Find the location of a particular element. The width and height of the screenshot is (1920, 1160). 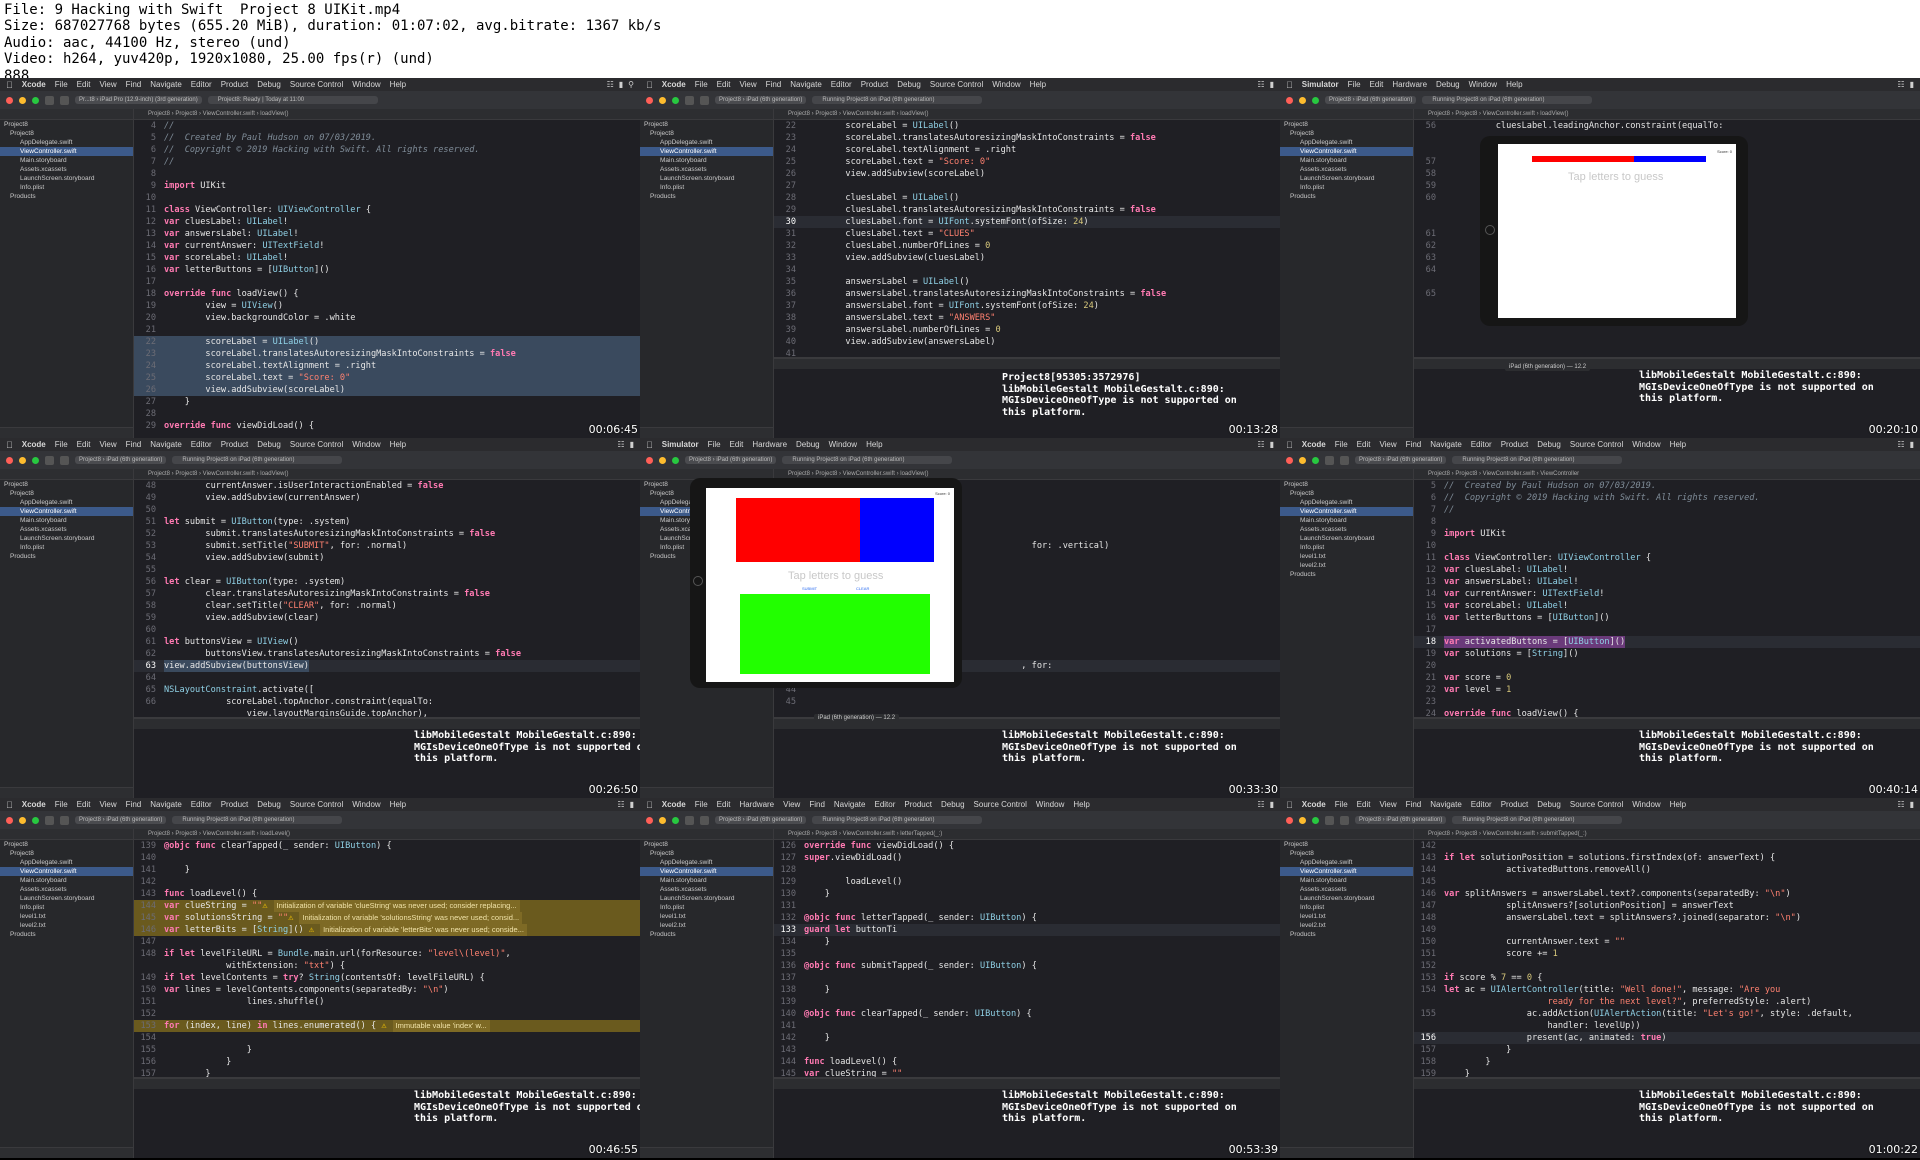

play-icon is located at coordinates (689, 820).